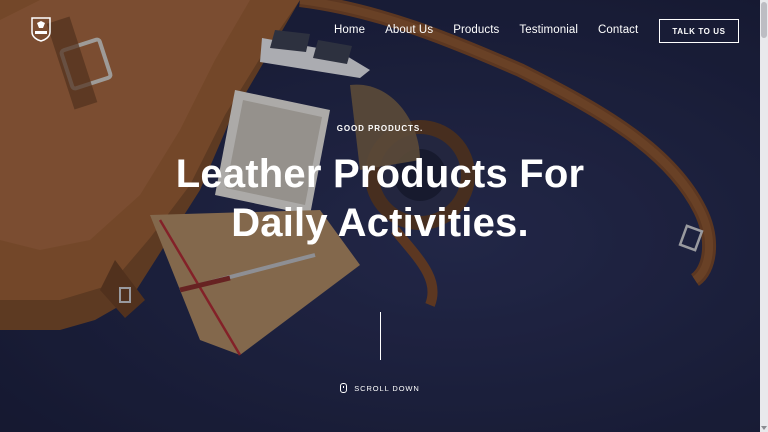  Describe the element at coordinates (41, 29) in the screenshot. I see `brand-logo` at that location.